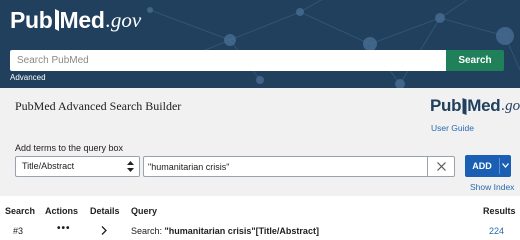 This screenshot has height=240, width=520. I want to click on column-header-results: Results, so click(499, 211).